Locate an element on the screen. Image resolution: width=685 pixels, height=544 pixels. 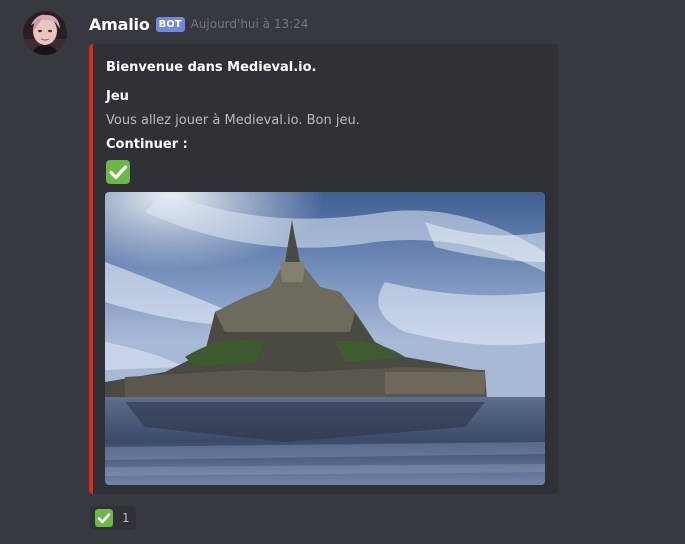
field-name-jeu: Jeu is located at coordinates (117, 96).